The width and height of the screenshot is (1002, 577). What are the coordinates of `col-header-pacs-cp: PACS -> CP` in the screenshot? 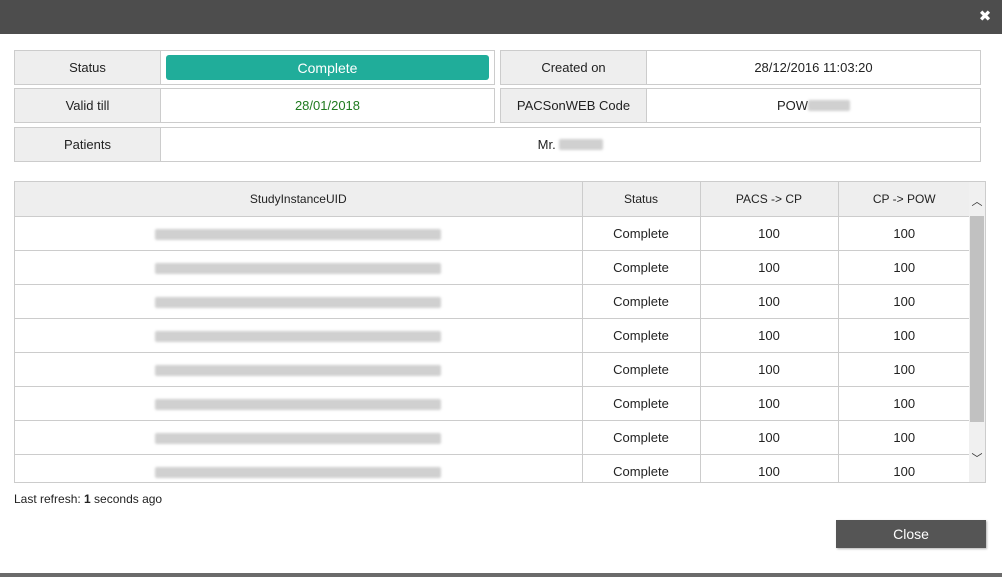 It's located at (769, 199).